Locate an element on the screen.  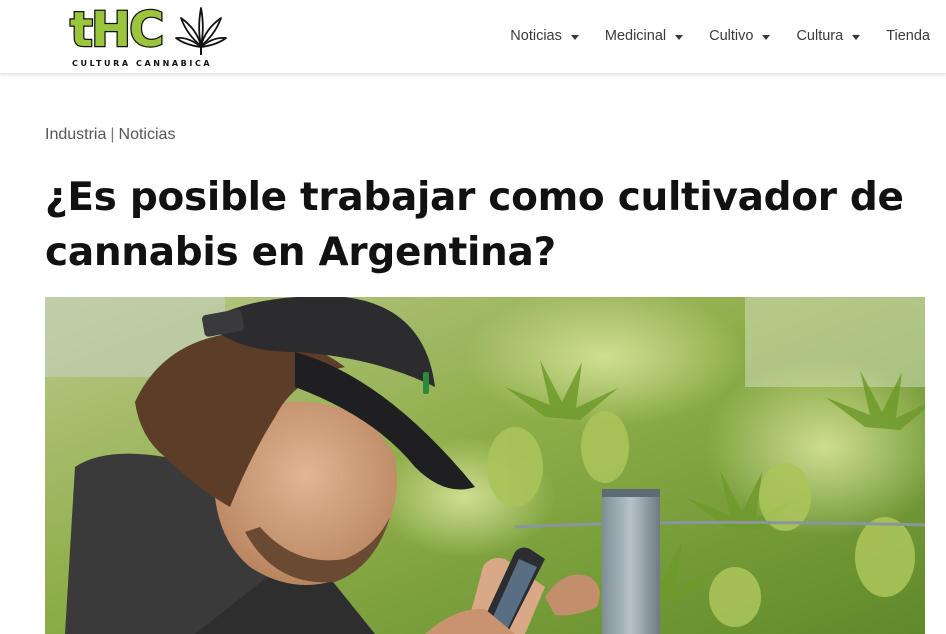
category-link-noticias: Noticias is located at coordinates (147, 134).